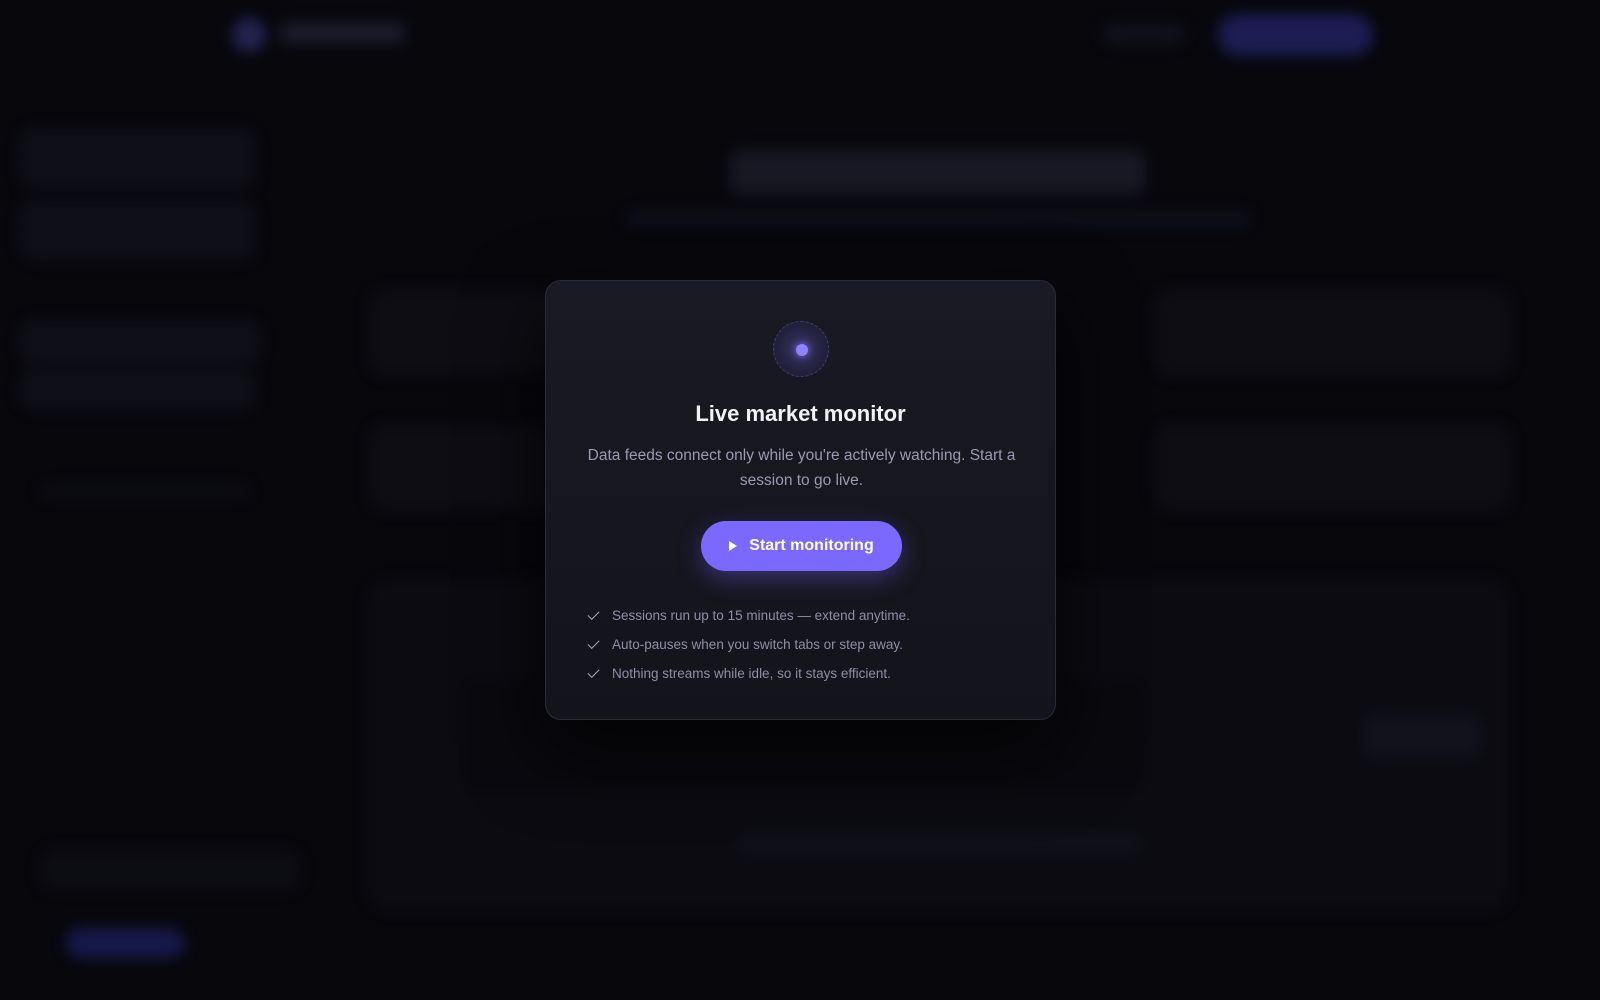 Image resolution: width=1600 pixels, height=1000 pixels. Describe the element at coordinates (1144, 34) in the screenshot. I see `sign-in-link` at that location.